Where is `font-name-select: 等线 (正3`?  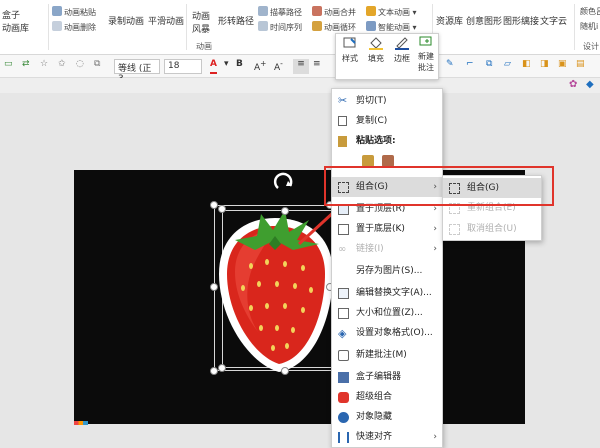 font-name-select: 等线 (正3 is located at coordinates (137, 71).